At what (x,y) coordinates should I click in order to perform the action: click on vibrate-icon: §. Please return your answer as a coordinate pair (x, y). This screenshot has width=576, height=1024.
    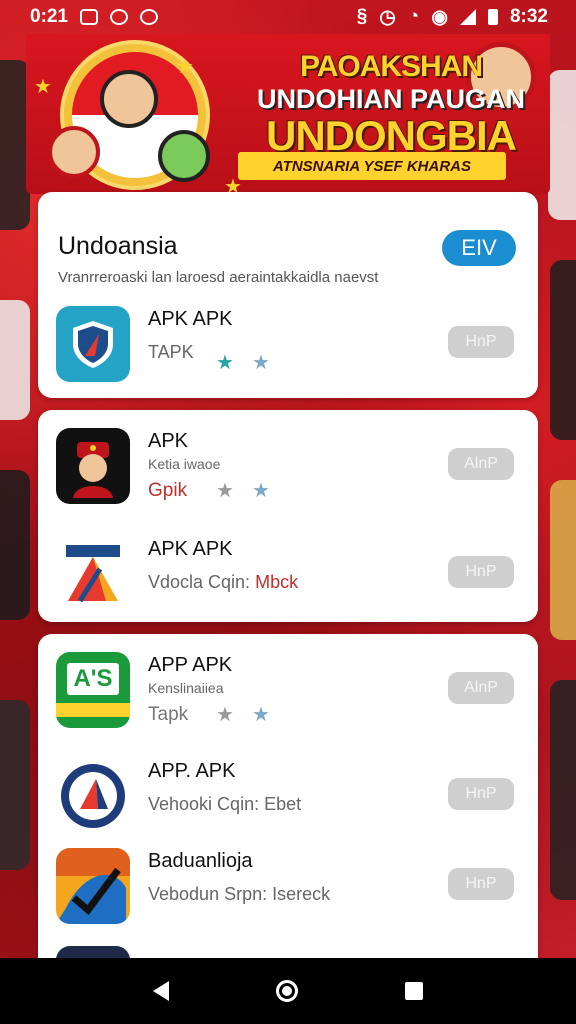
    Looking at the image, I should click on (362, 16).